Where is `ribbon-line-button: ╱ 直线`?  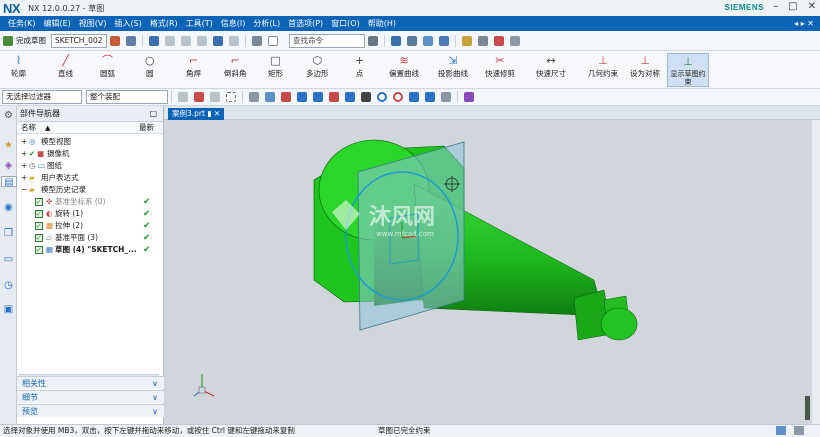 ribbon-line-button: ╱ 直线 is located at coordinates (65, 70).